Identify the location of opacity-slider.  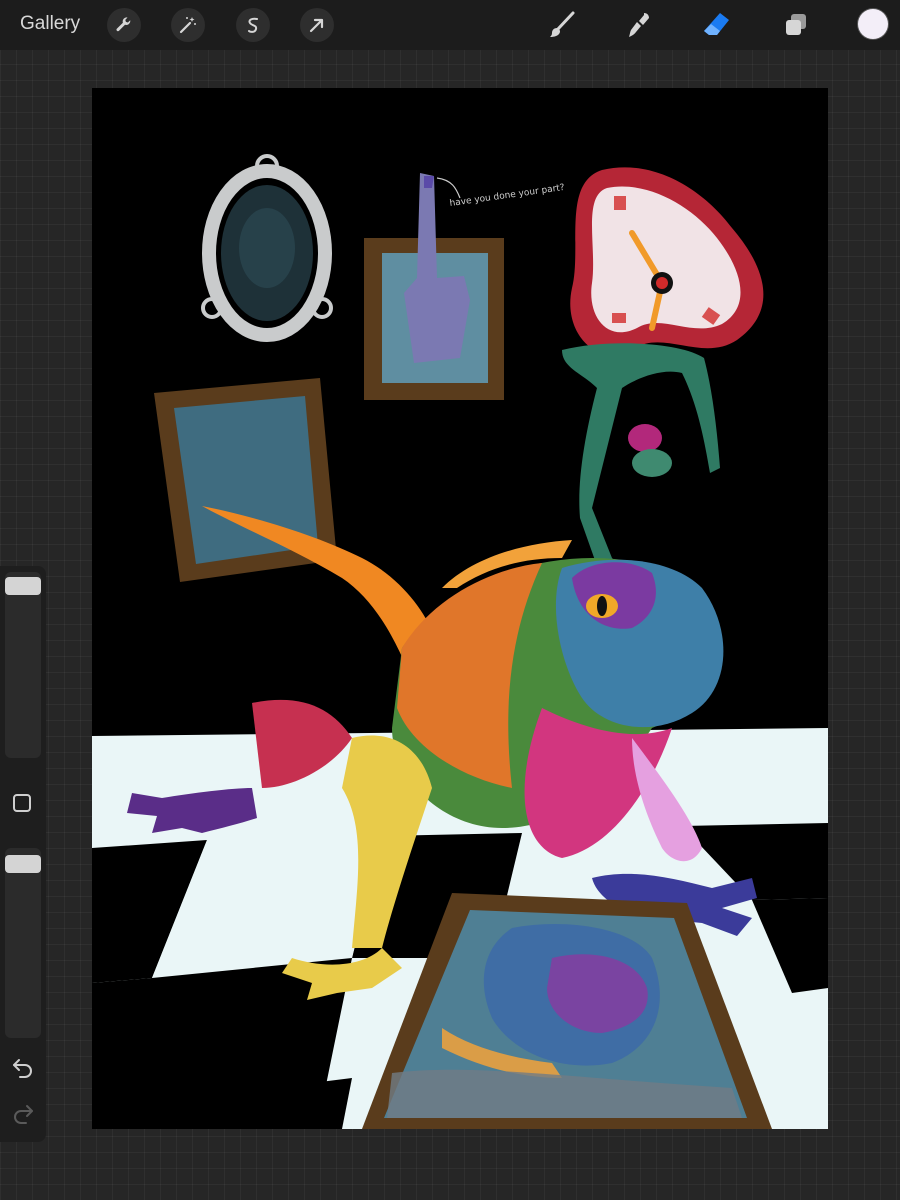
(23, 943).